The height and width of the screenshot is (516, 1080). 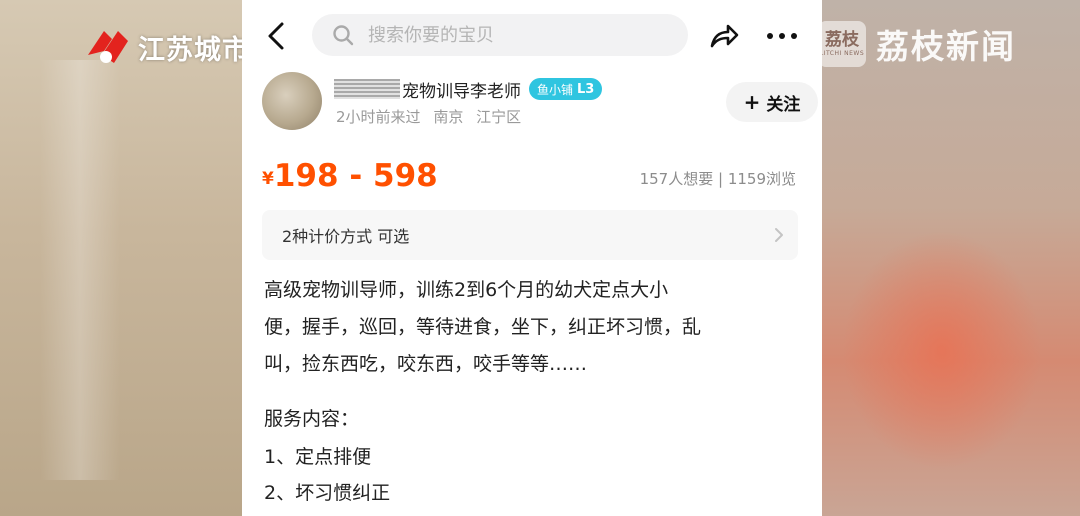 I want to click on top-bar, so click(x=532, y=36).